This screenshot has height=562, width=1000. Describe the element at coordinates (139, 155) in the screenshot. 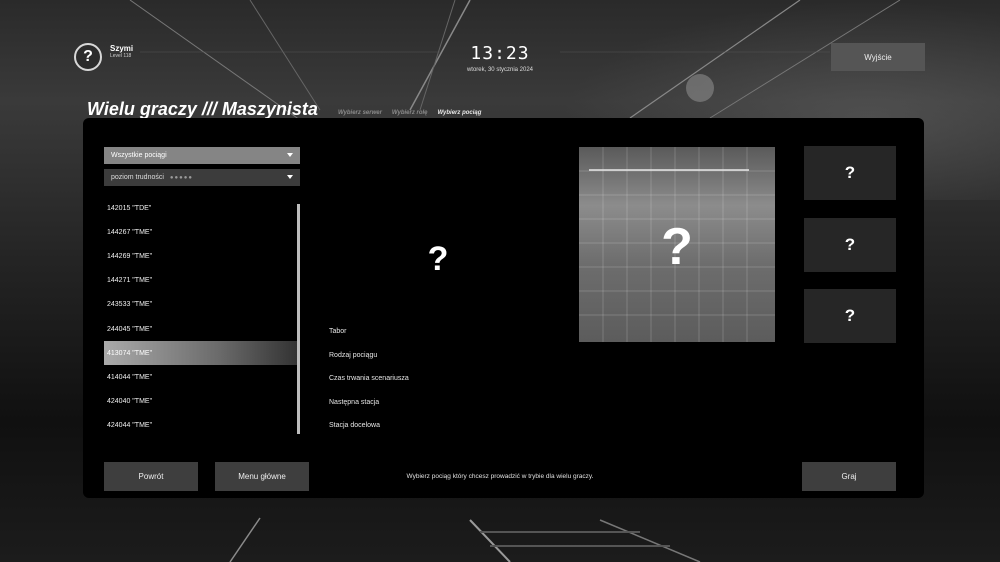

I see `train-filter-value: Wszystkie pociągi` at that location.